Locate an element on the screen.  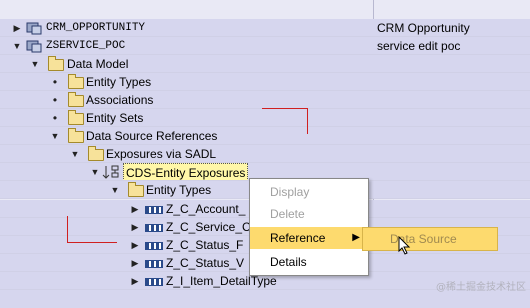
tree-row-exposures-via-sadl: ▼ Exposures via SADL is located at coordinates (265, 154).